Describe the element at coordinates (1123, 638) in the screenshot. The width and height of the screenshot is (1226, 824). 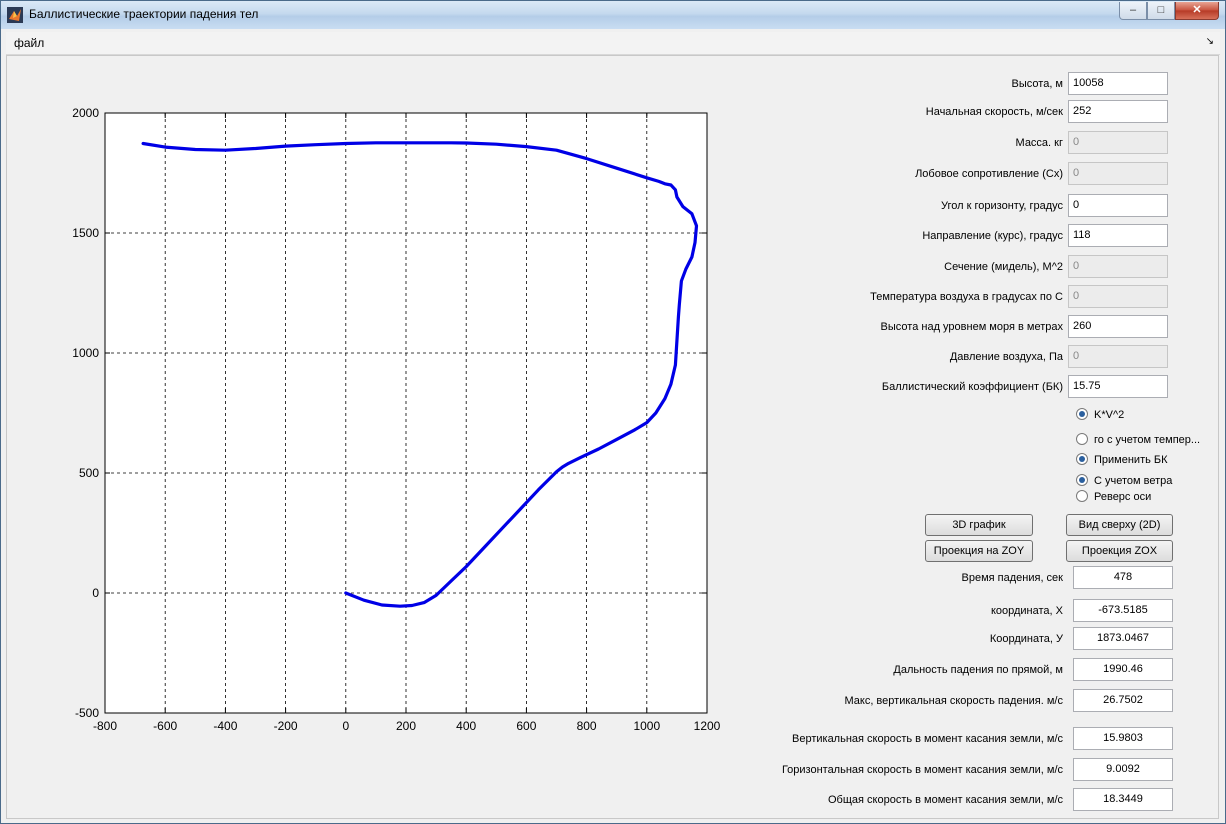
I see `result-field: 1873.0467` at that location.